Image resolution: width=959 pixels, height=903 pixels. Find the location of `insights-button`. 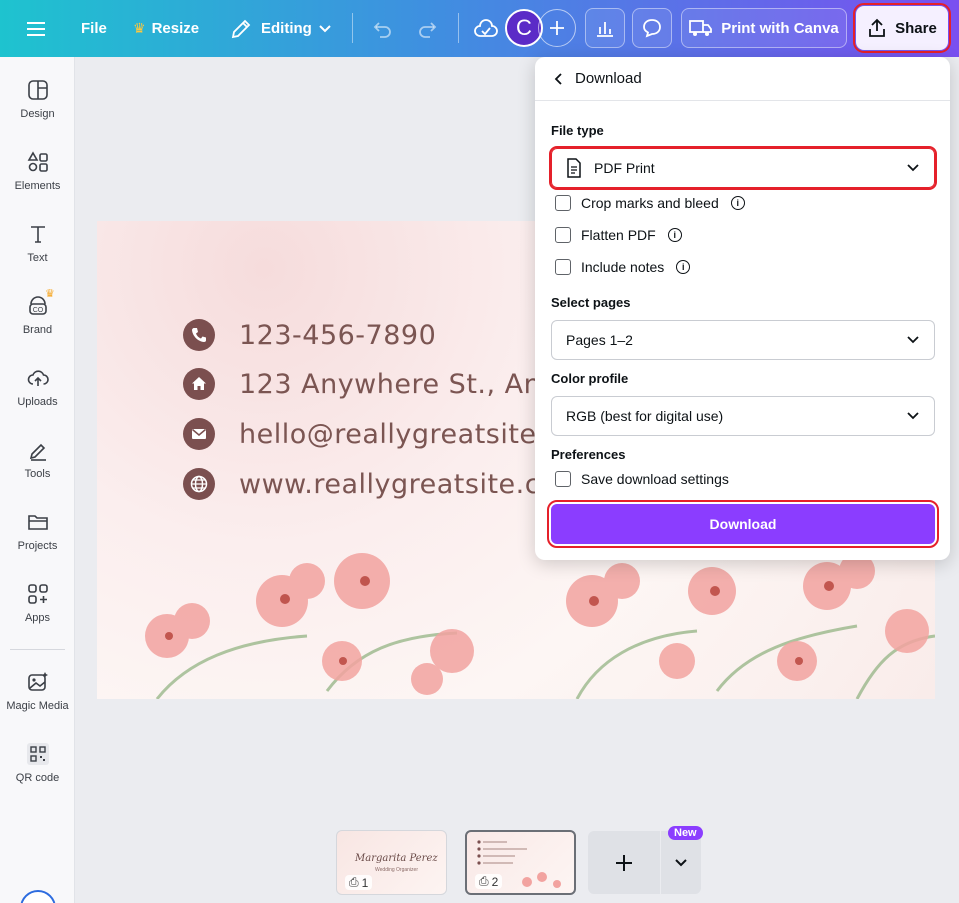

insights-button is located at coordinates (605, 28).